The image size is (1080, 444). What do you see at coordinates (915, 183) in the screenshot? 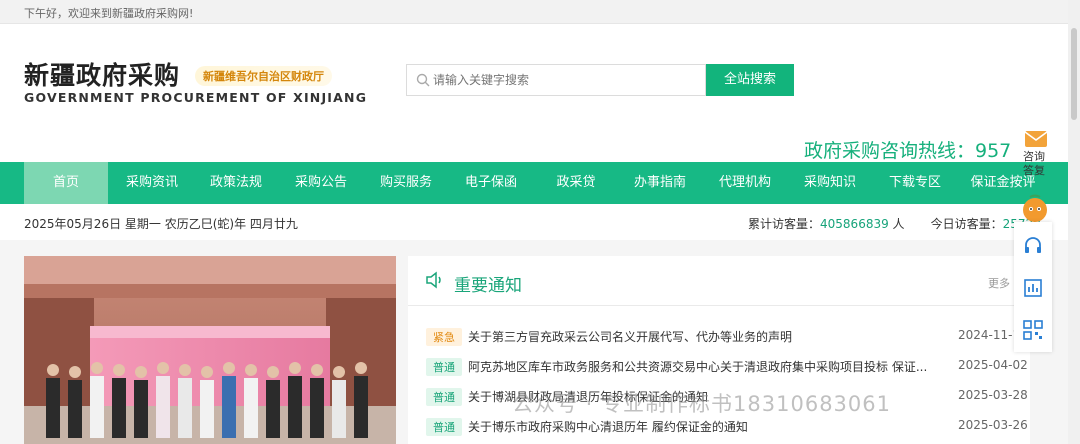
I see `nav-item-downloads: 下载专区` at bounding box center [915, 183].